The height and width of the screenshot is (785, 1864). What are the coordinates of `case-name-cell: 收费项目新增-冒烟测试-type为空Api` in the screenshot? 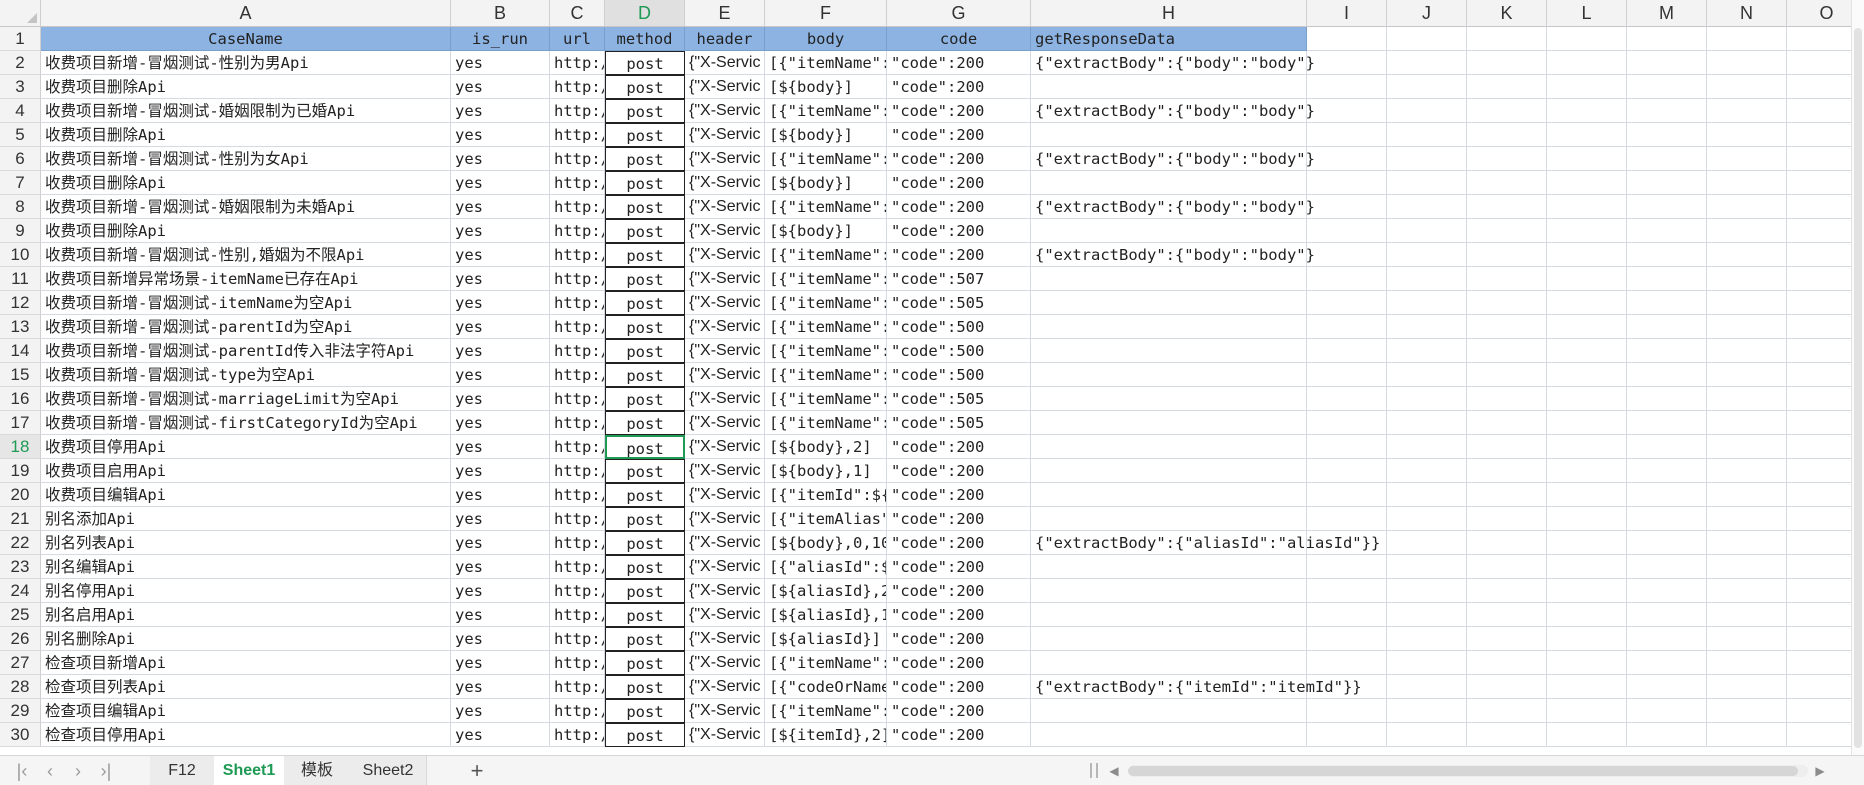 It's located at (246, 375).